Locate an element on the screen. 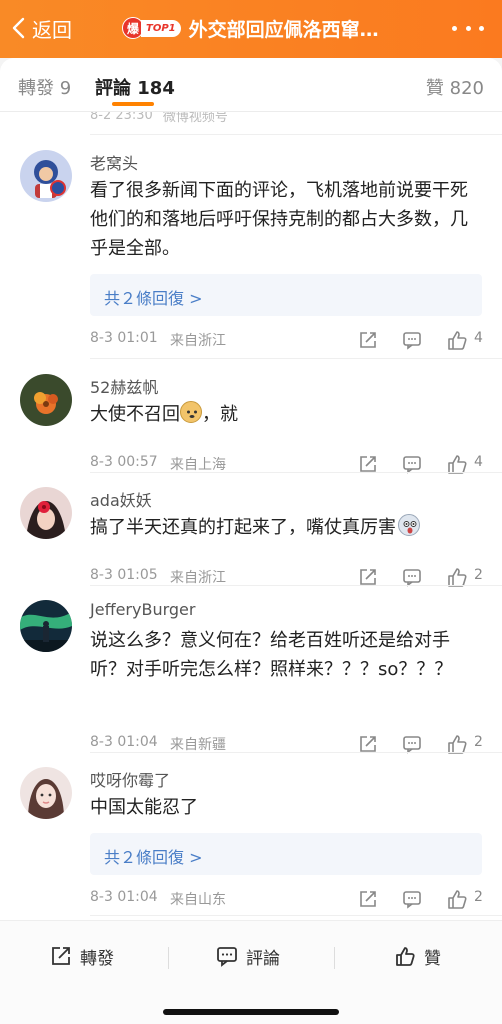 This screenshot has width=502, height=1024. comment-text-main: 搞了半天还真的打起来了，嘴仗真厉害 is located at coordinates (243, 527).